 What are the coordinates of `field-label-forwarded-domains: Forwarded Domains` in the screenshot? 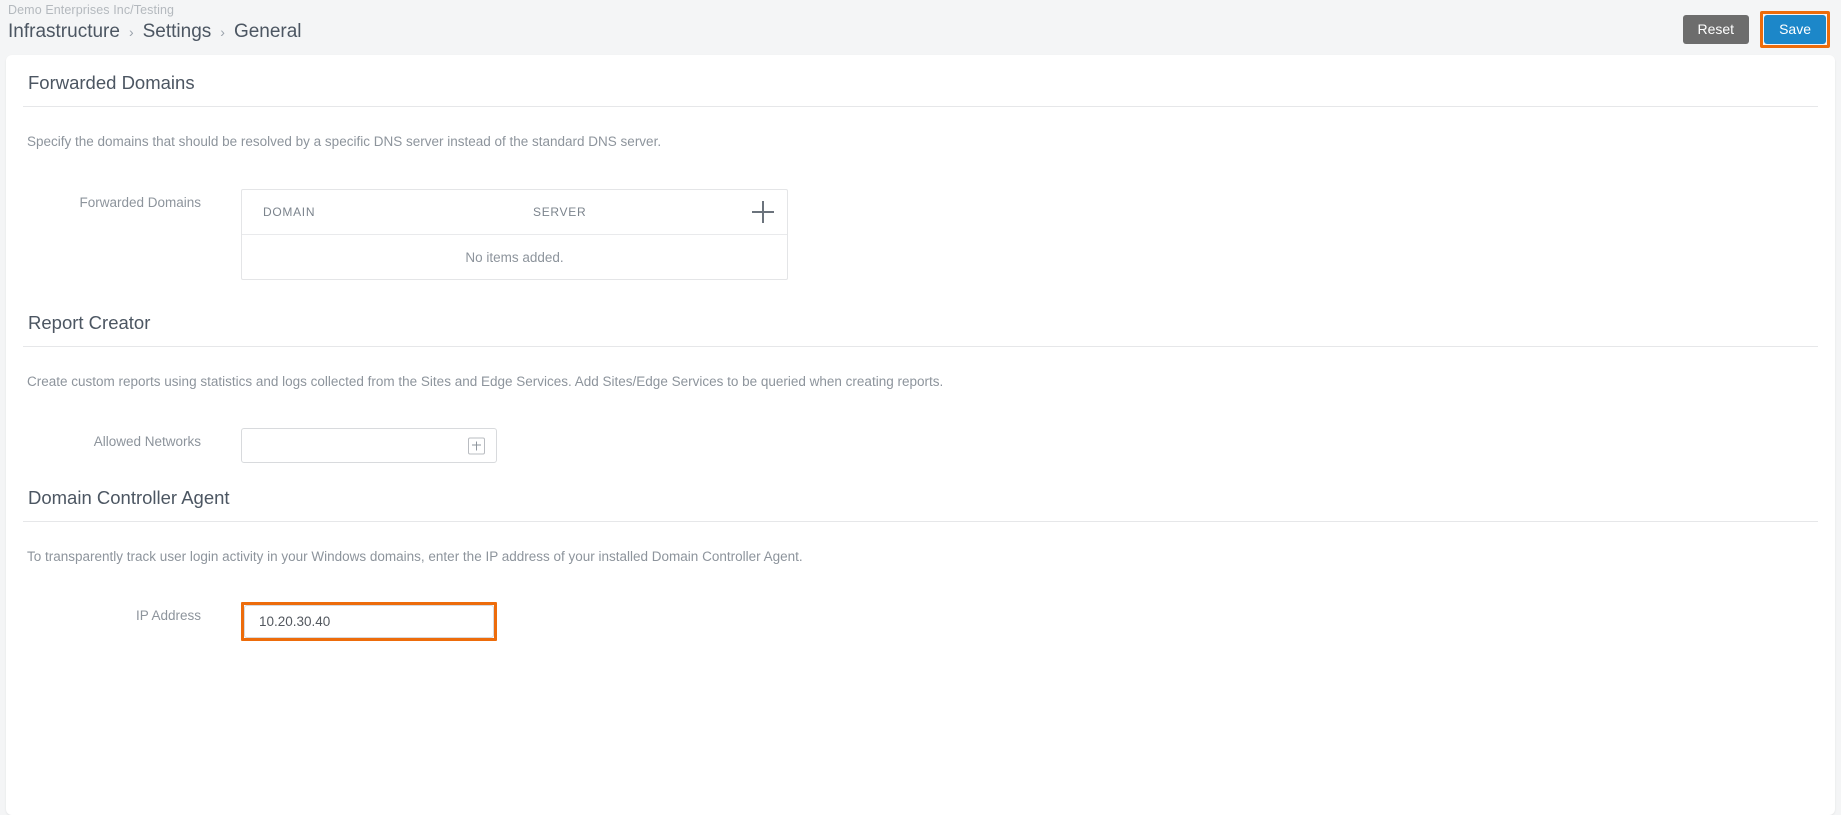 It's located at (140, 202).